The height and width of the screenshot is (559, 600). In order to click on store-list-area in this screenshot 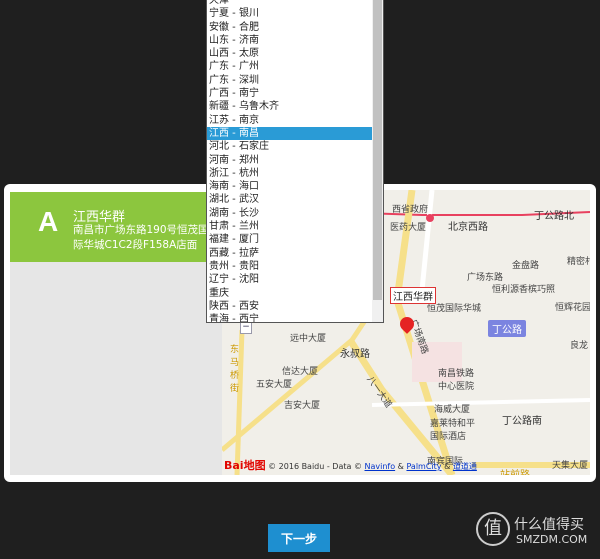, I will do `click(116, 368)`.